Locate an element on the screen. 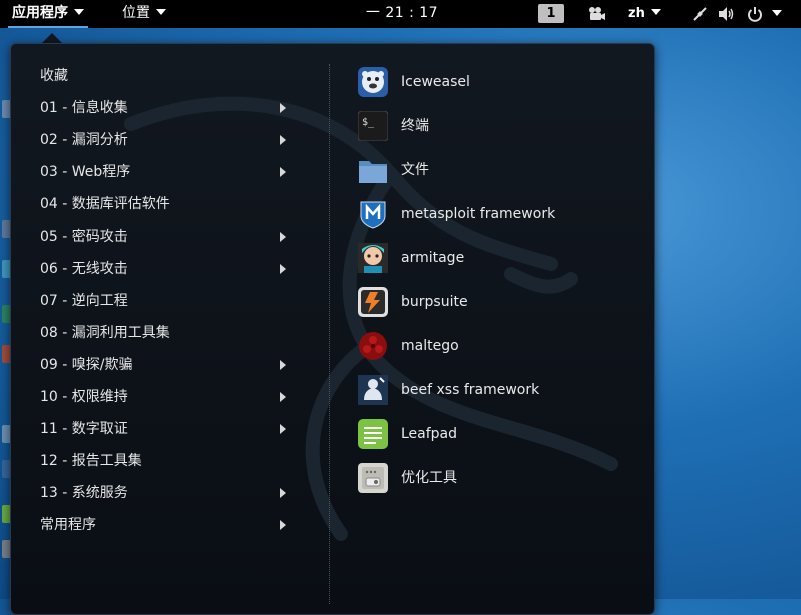 The height and width of the screenshot is (615, 801). category-item: 03 - Web程序 is located at coordinates (165, 172).